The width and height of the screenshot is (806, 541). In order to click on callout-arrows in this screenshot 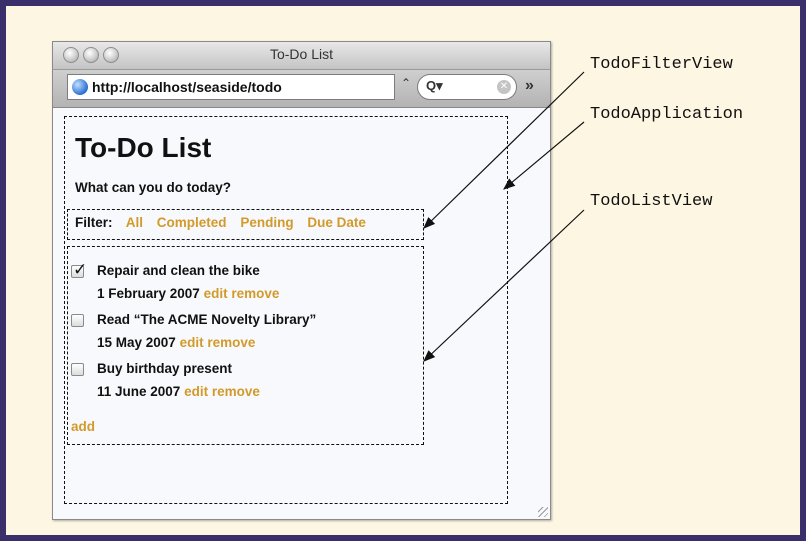, I will do `click(504, 216)`.